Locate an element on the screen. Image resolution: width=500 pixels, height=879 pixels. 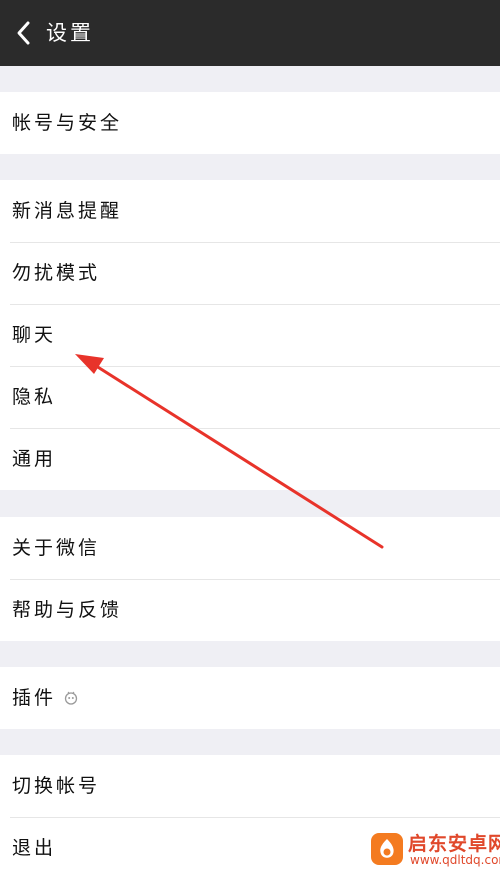
setting-item-plugins: 插件 is located at coordinates (250, 698).